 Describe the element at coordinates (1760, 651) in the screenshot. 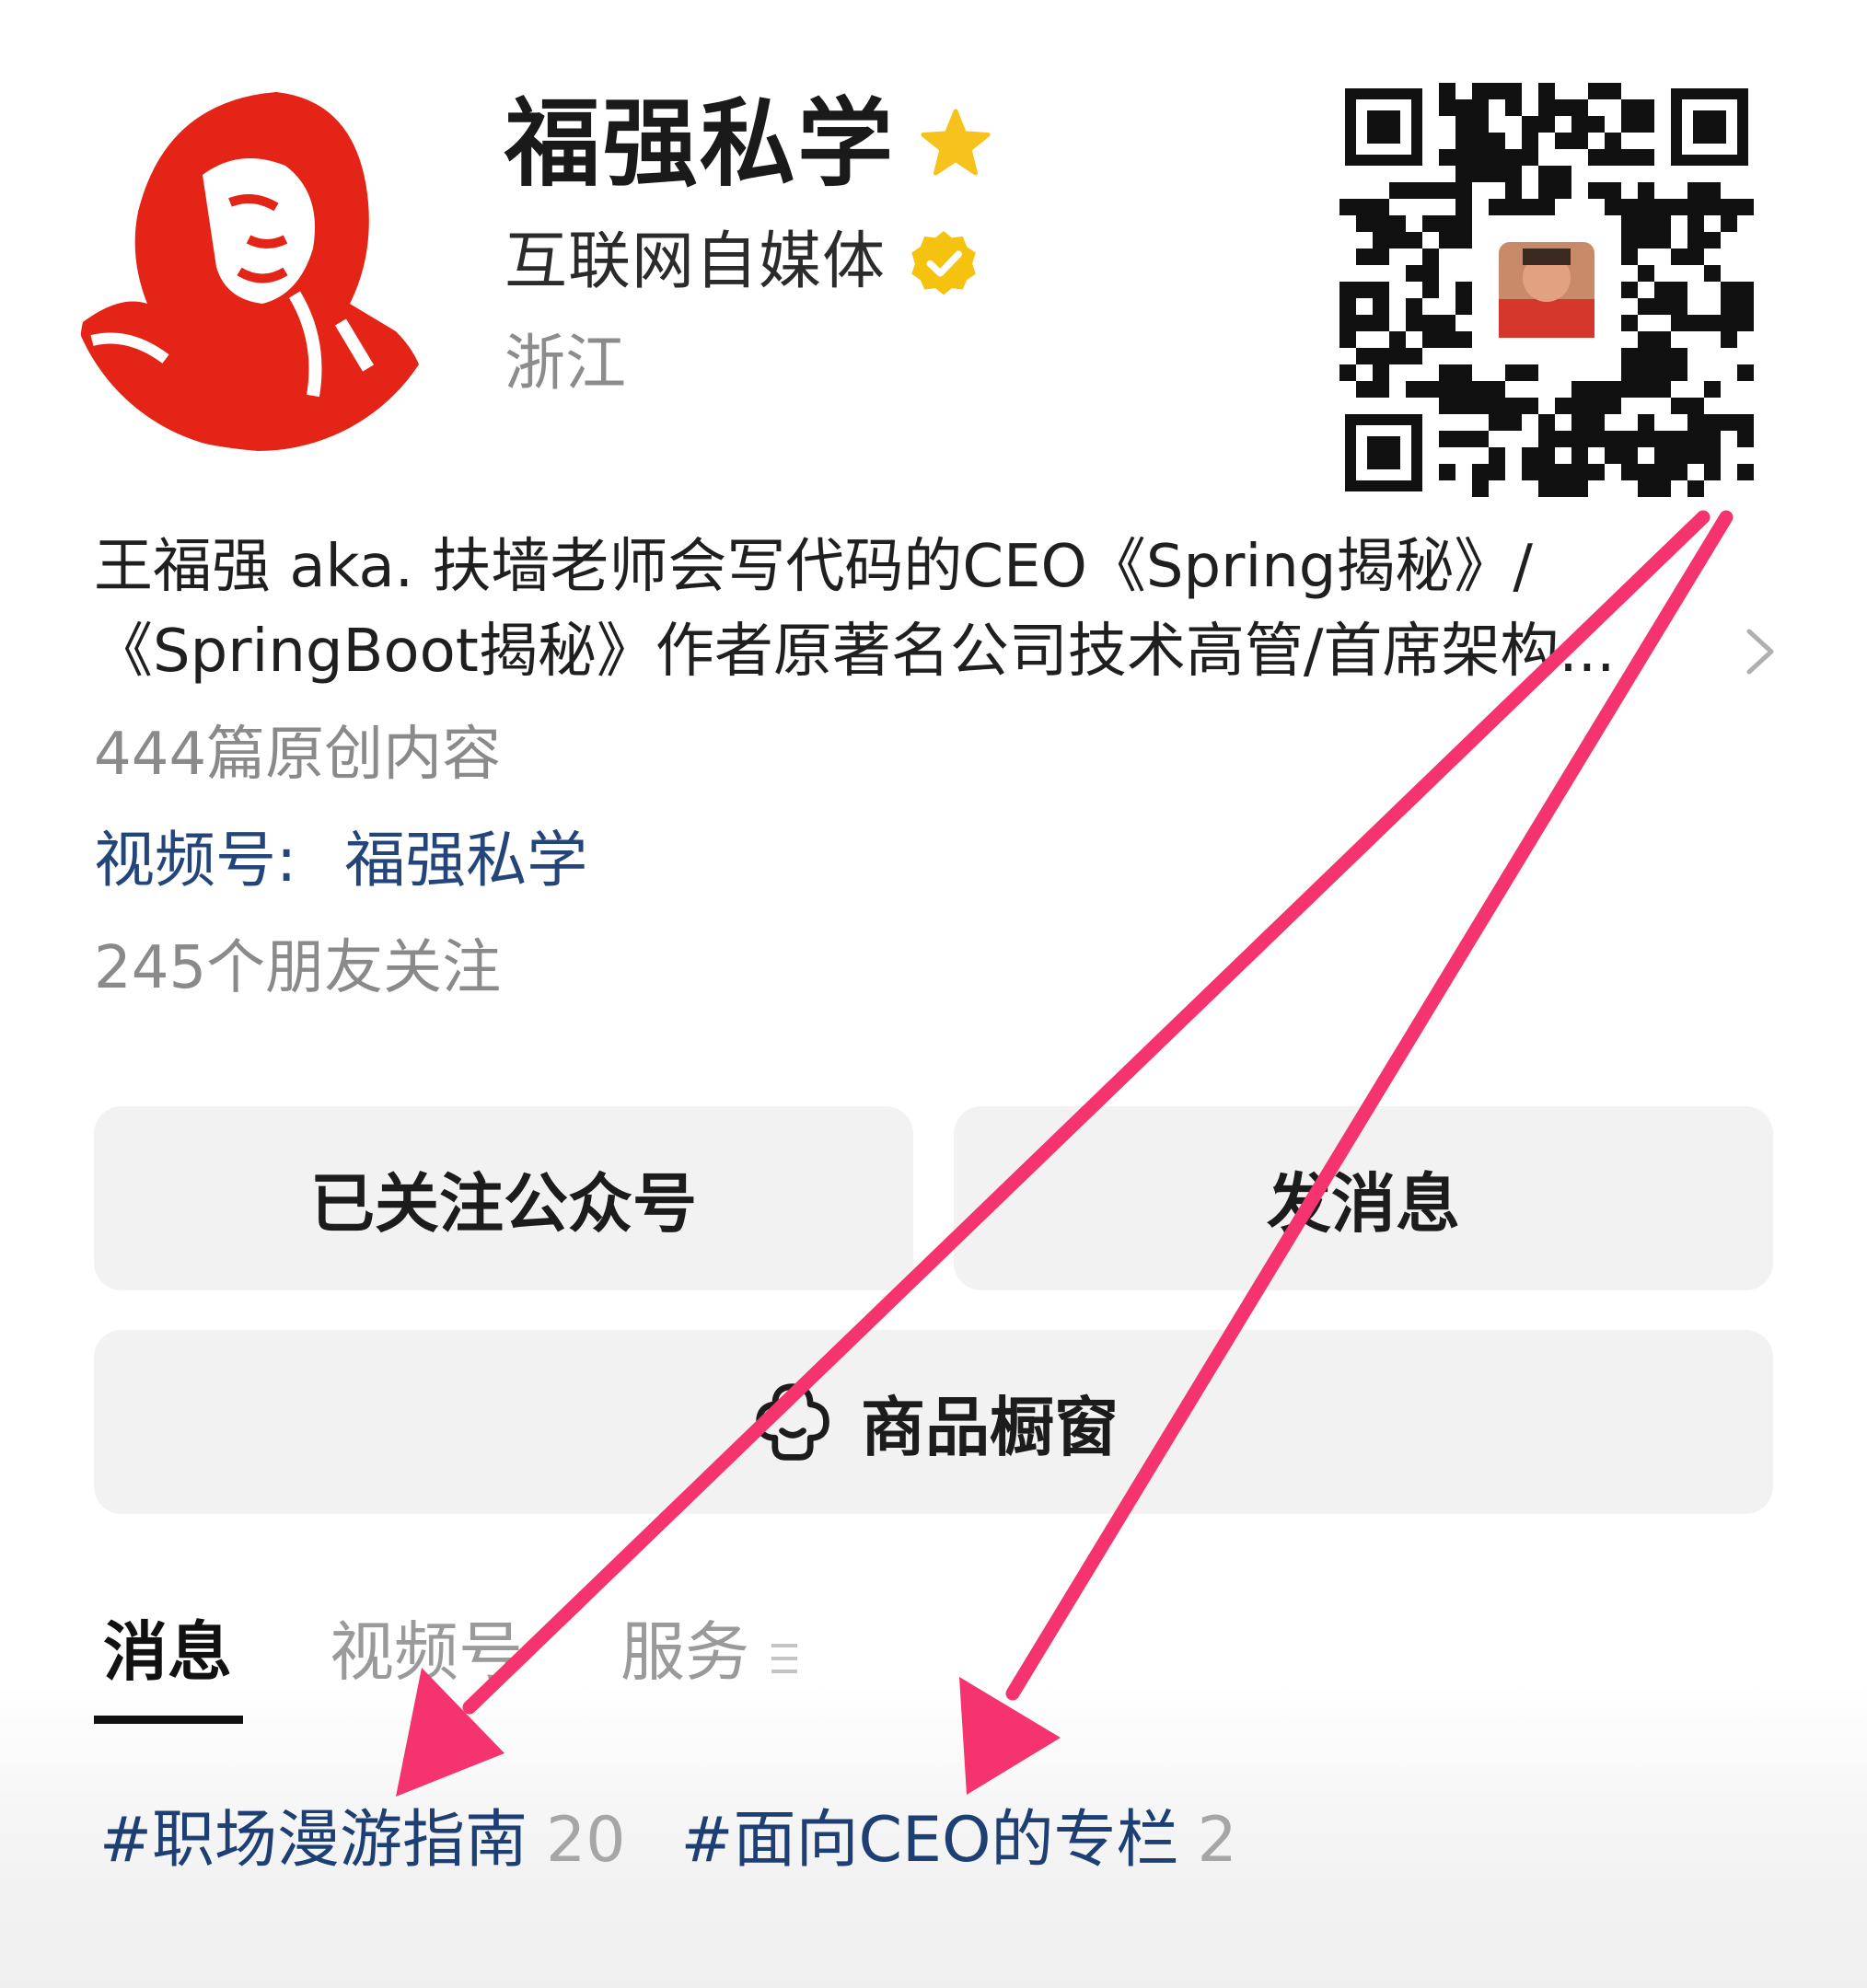

I see `chevron-right-icon` at that location.